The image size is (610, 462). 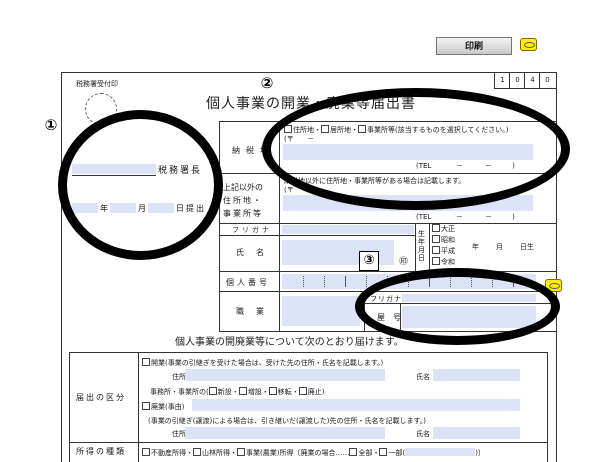 What do you see at coordinates (146, 406) in the screenshot?
I see `close-checkbox` at bounding box center [146, 406].